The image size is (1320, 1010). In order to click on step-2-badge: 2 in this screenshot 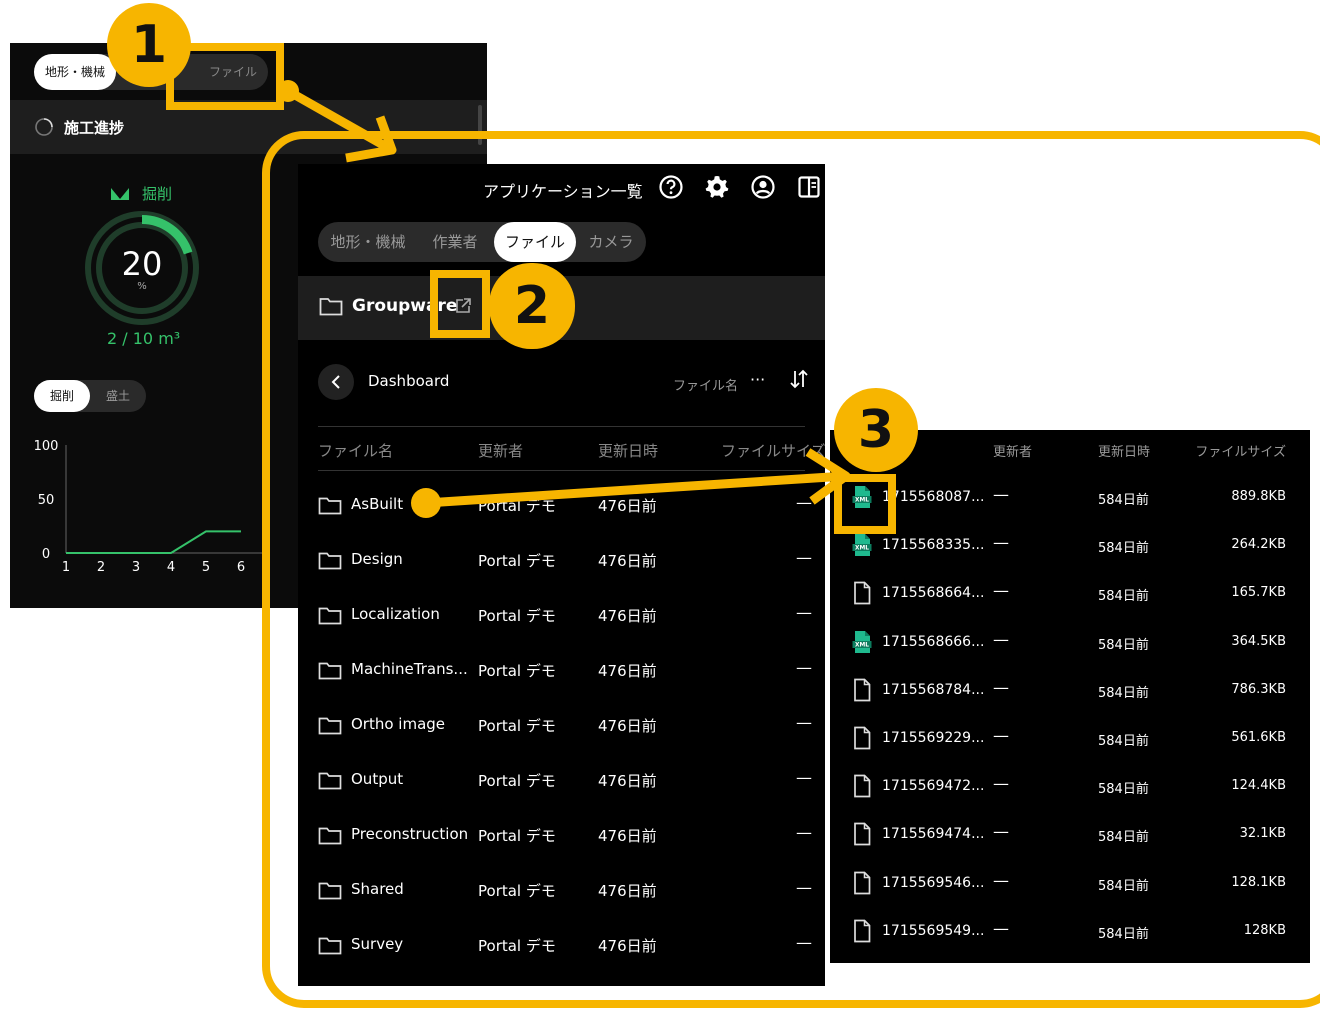, I will do `click(532, 306)`.